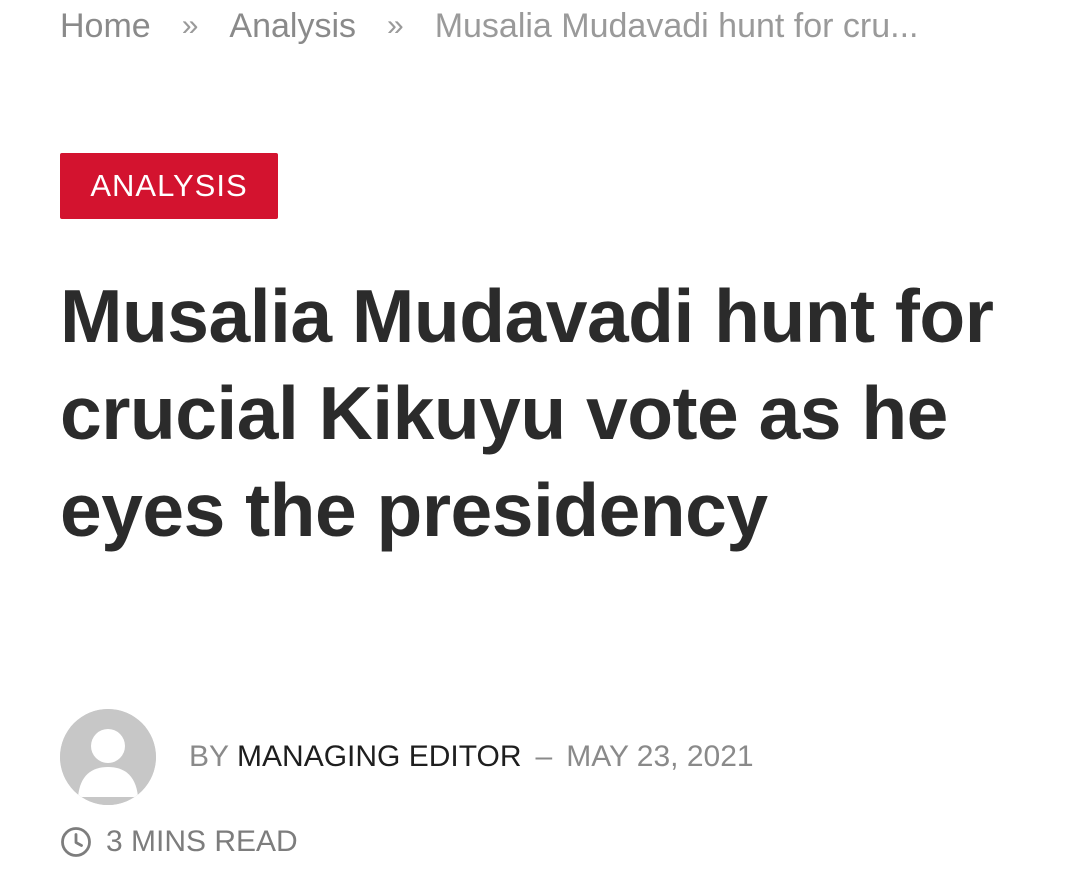 This screenshot has width=1080, height=882. What do you see at coordinates (379, 757) in the screenshot?
I see `author-name-link: MANAGING EDITOR` at bounding box center [379, 757].